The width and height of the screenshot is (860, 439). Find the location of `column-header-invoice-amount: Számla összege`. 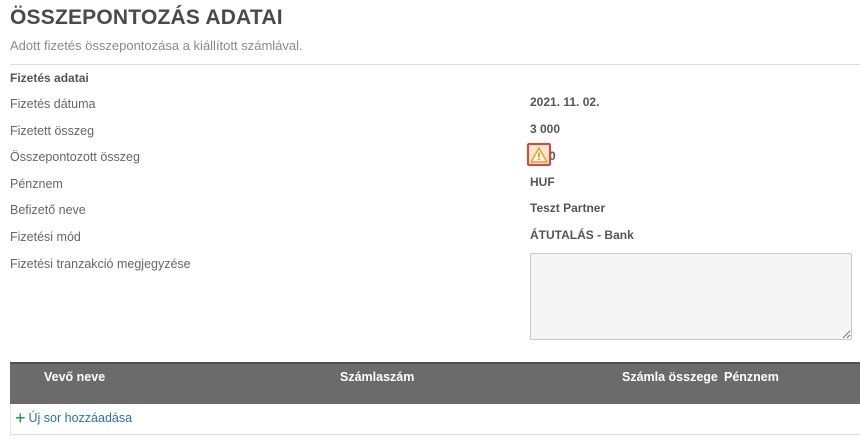

column-header-invoice-amount: Számla összege is located at coordinates (670, 377).